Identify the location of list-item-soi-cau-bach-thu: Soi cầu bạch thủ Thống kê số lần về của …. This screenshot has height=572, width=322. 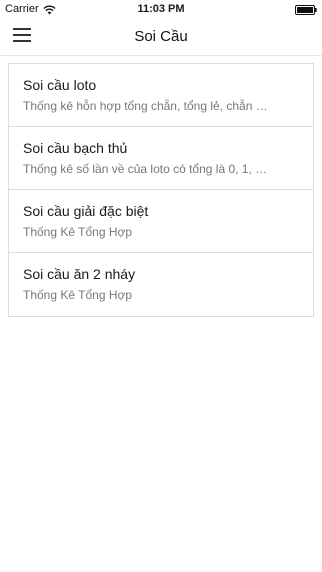
(161, 158).